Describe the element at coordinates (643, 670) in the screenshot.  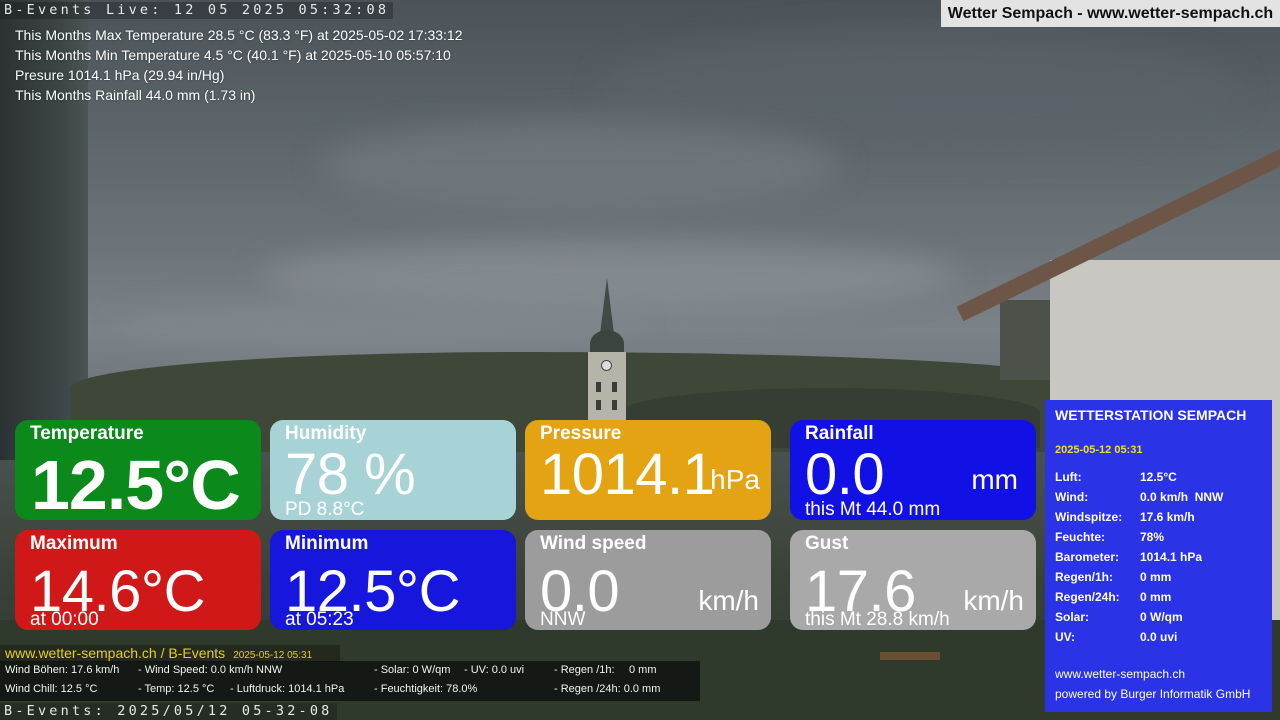
I see `ticker-rain-1h-value: 0 mm` at that location.